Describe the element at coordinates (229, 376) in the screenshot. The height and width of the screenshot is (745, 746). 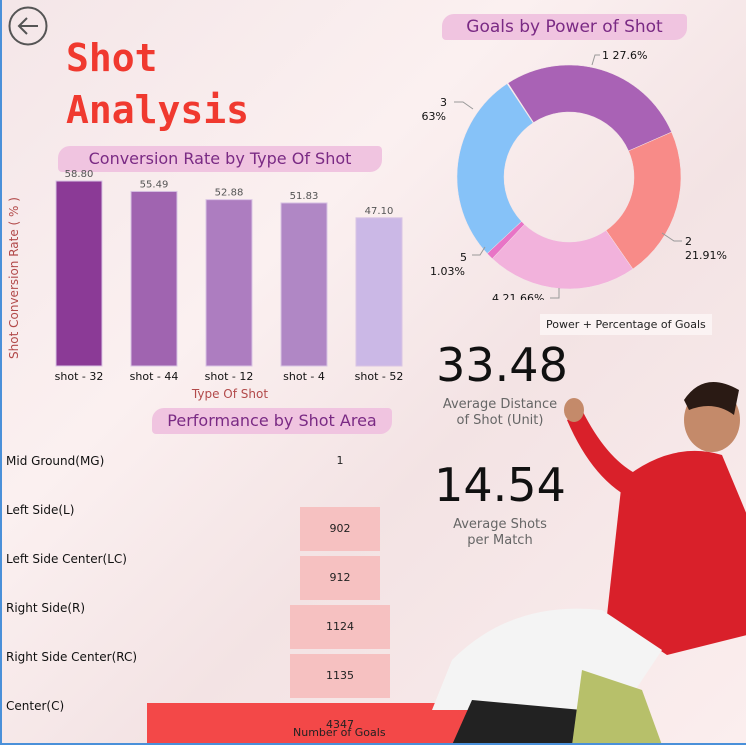
I see `bar-category-label: shot - 12` at that location.